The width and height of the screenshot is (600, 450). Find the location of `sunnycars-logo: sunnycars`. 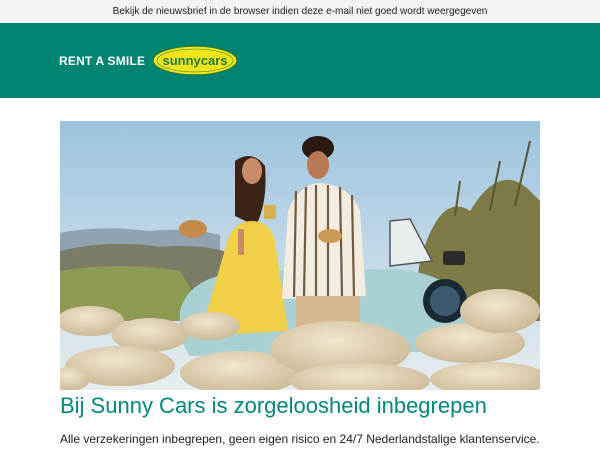

sunnycars-logo: sunnycars is located at coordinates (195, 60).